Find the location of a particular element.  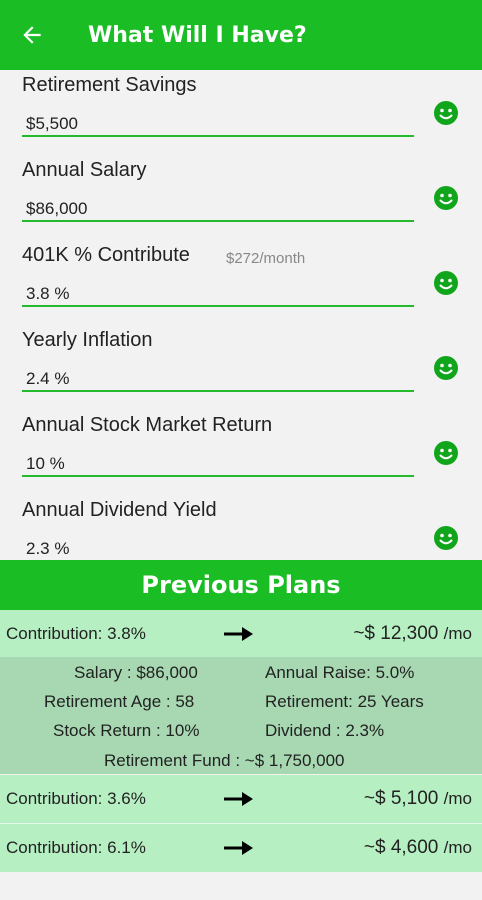

previous-plans-header: Previous Plans is located at coordinates (241, 585).